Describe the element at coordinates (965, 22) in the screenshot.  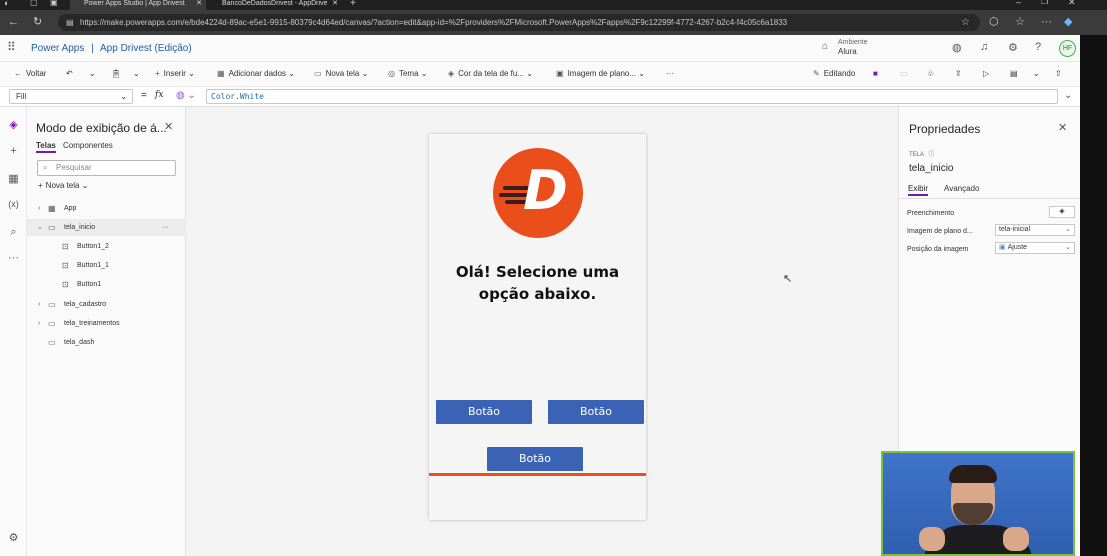
I see `favorite-star-icon: ☆` at that location.